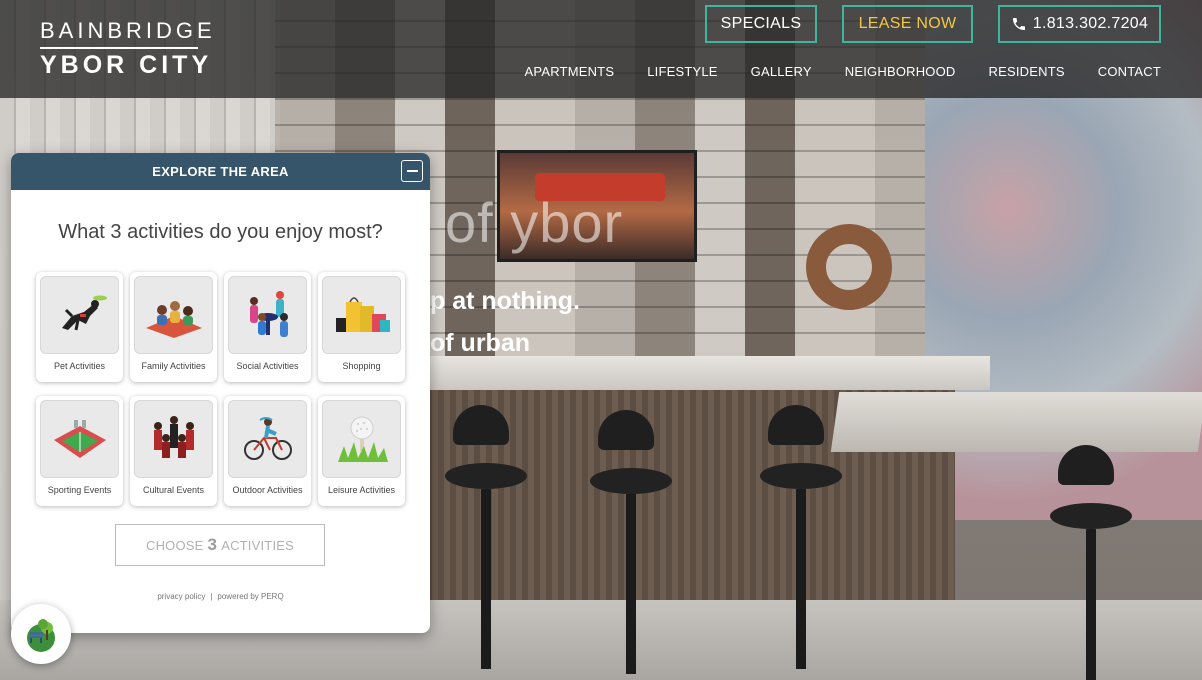 The image size is (1202, 680). I want to click on widget-footer: privacy policy | powered by PERQ, so click(220, 596).